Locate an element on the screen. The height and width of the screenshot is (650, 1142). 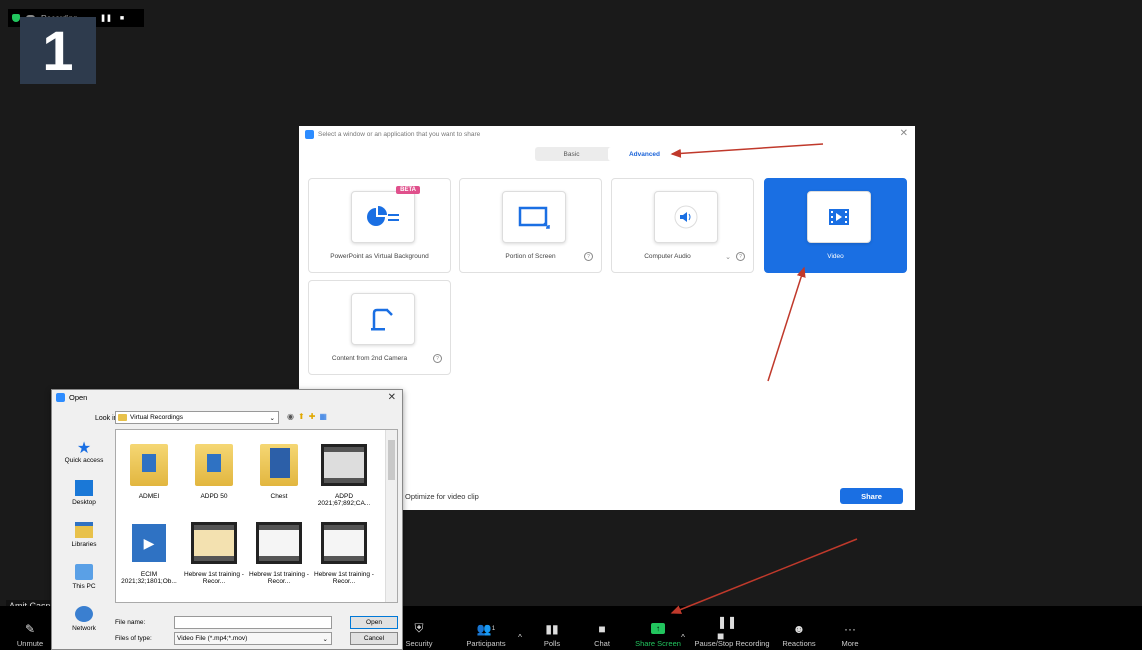
arrow-to-share-screen is located at coordinates (764, 576).